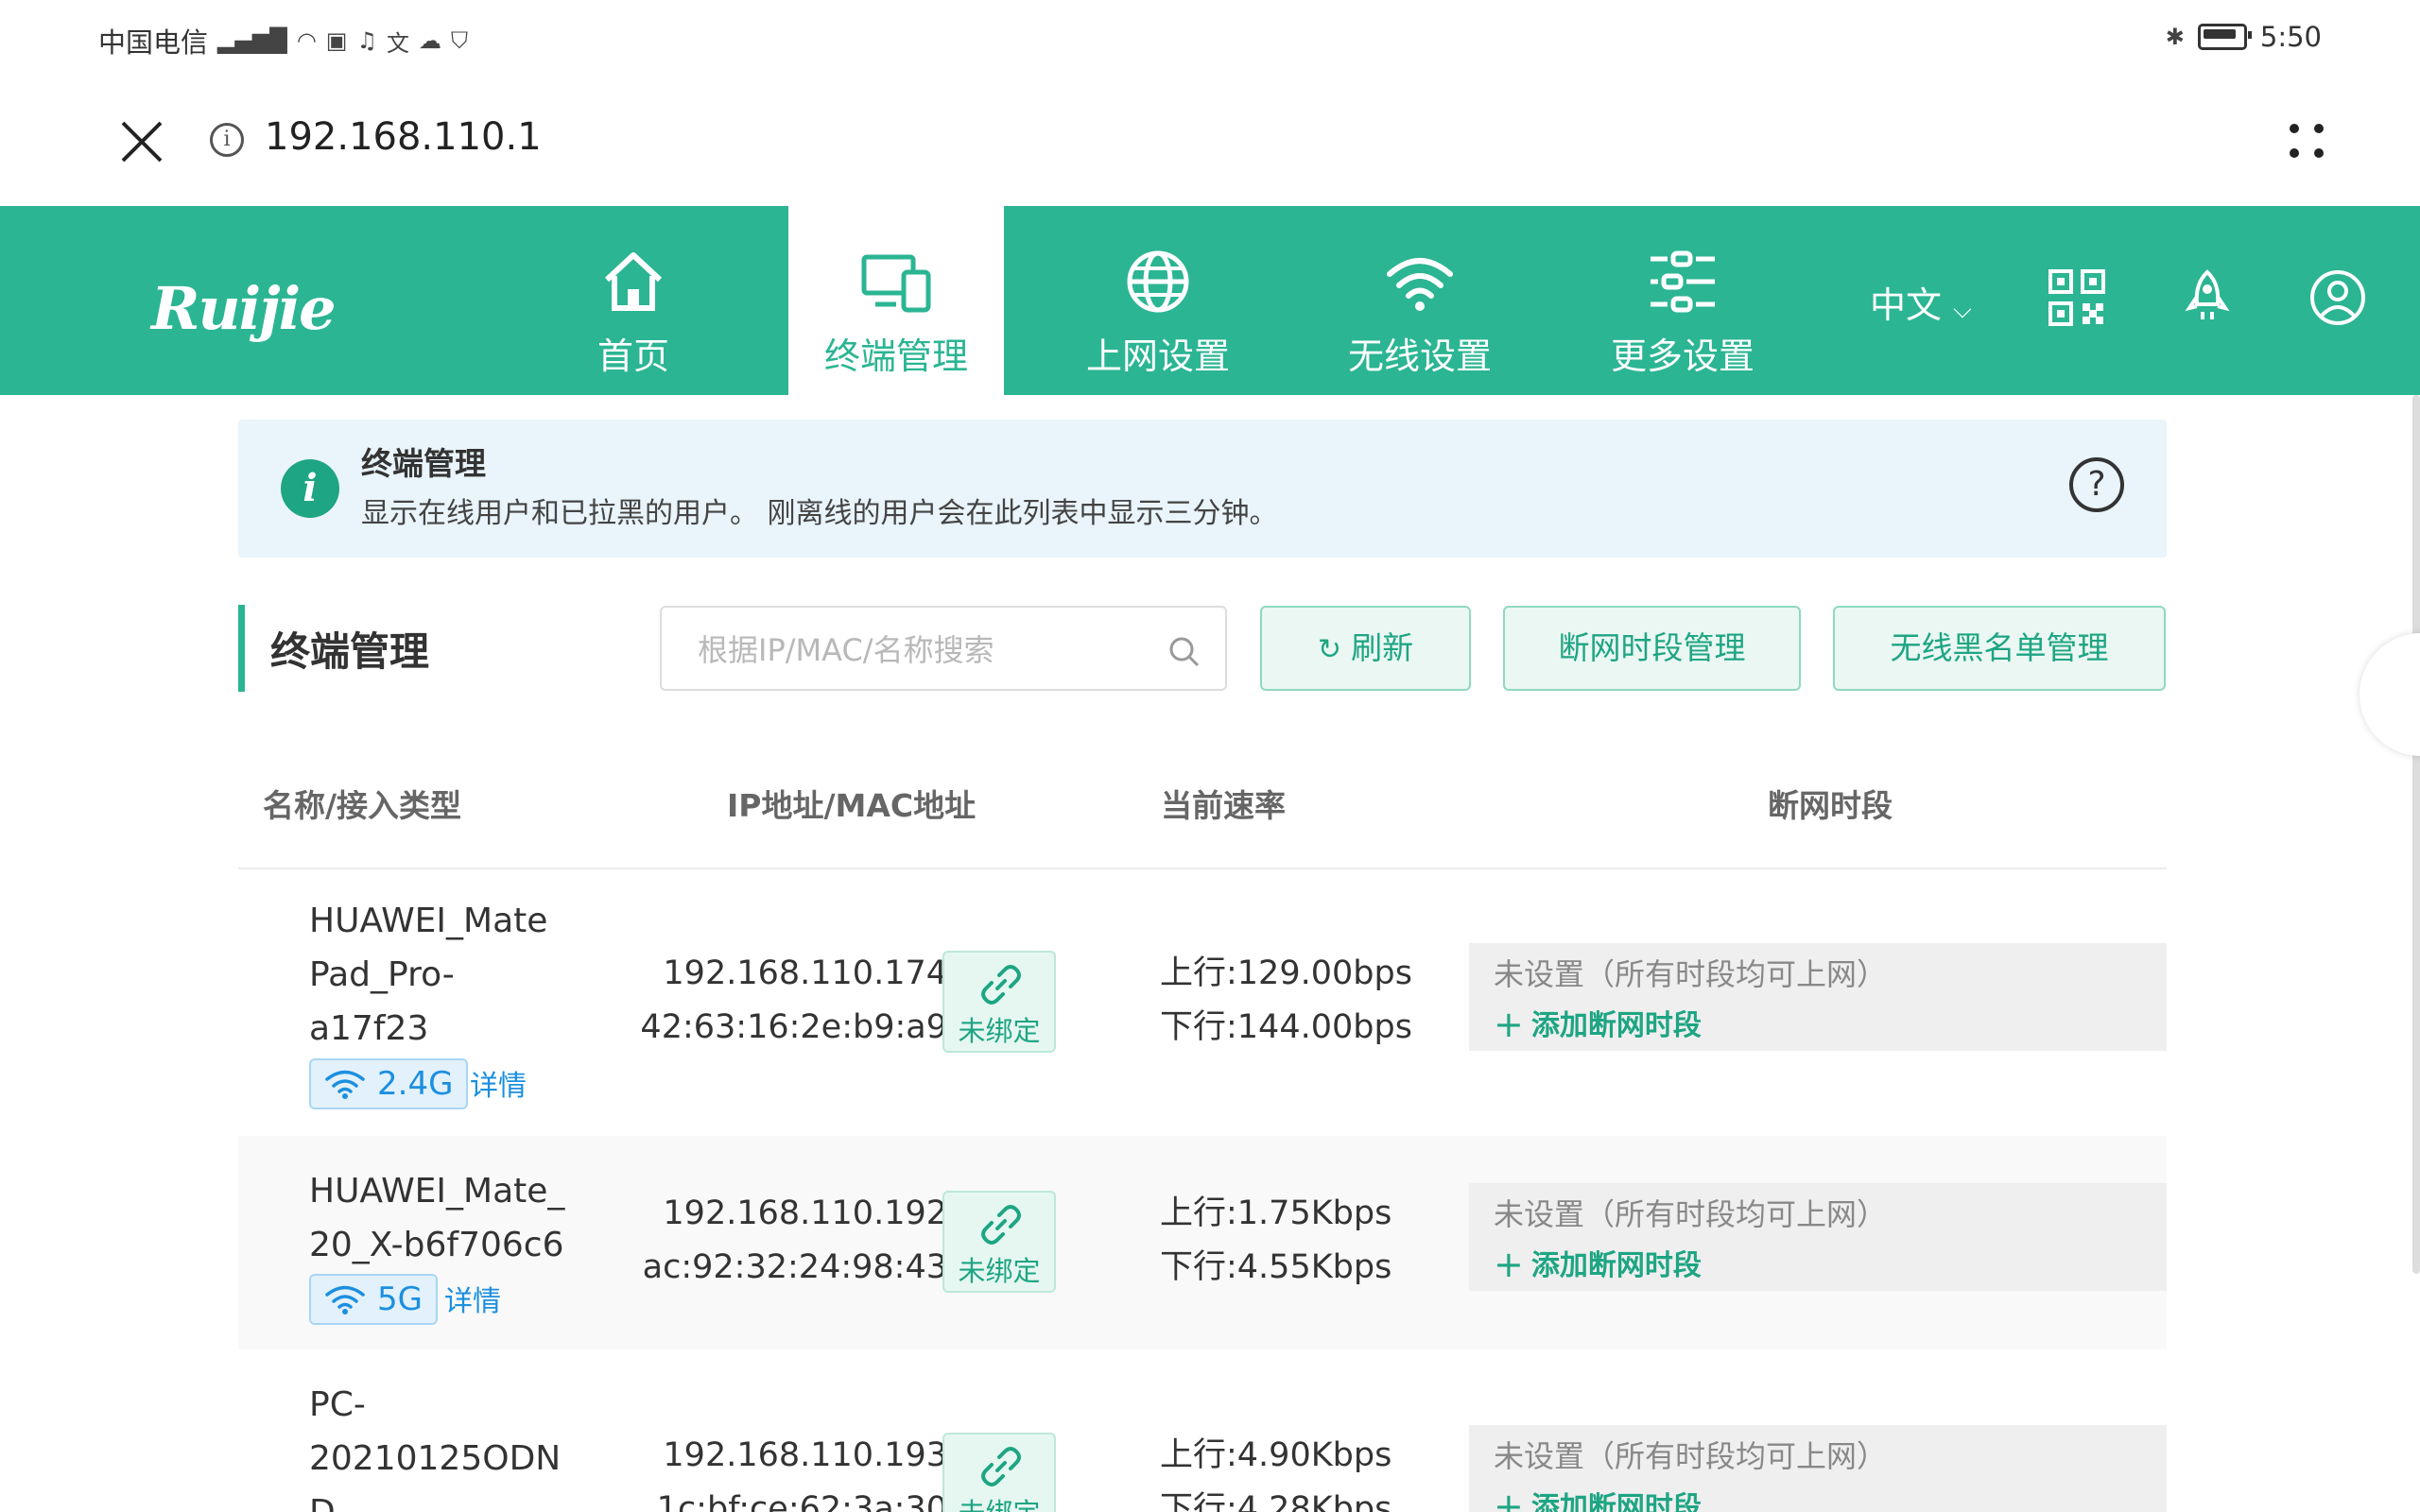  I want to click on device-name: HUAWEI_Mate Pad_Pro- a17f23, so click(428, 975).